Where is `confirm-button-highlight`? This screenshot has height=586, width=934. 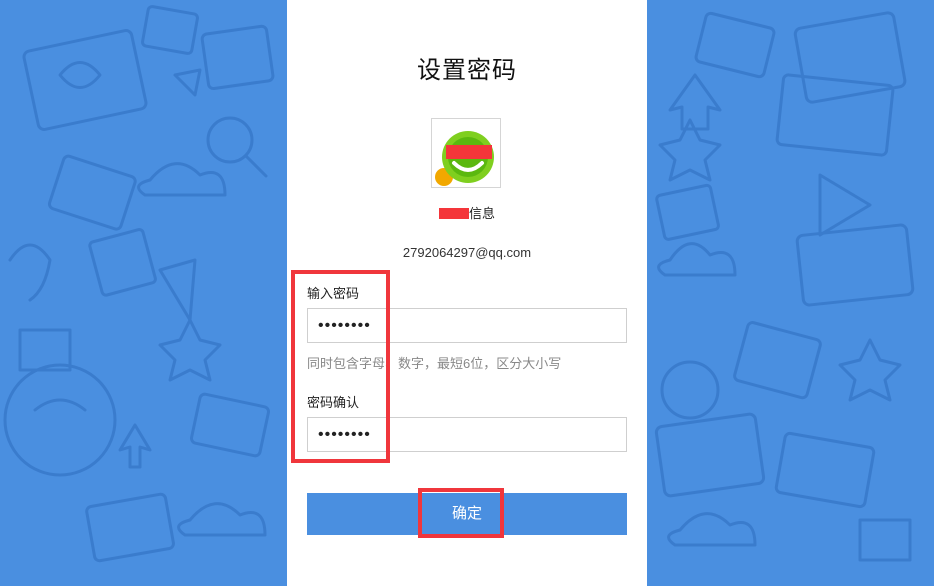 confirm-button-highlight is located at coordinates (461, 513).